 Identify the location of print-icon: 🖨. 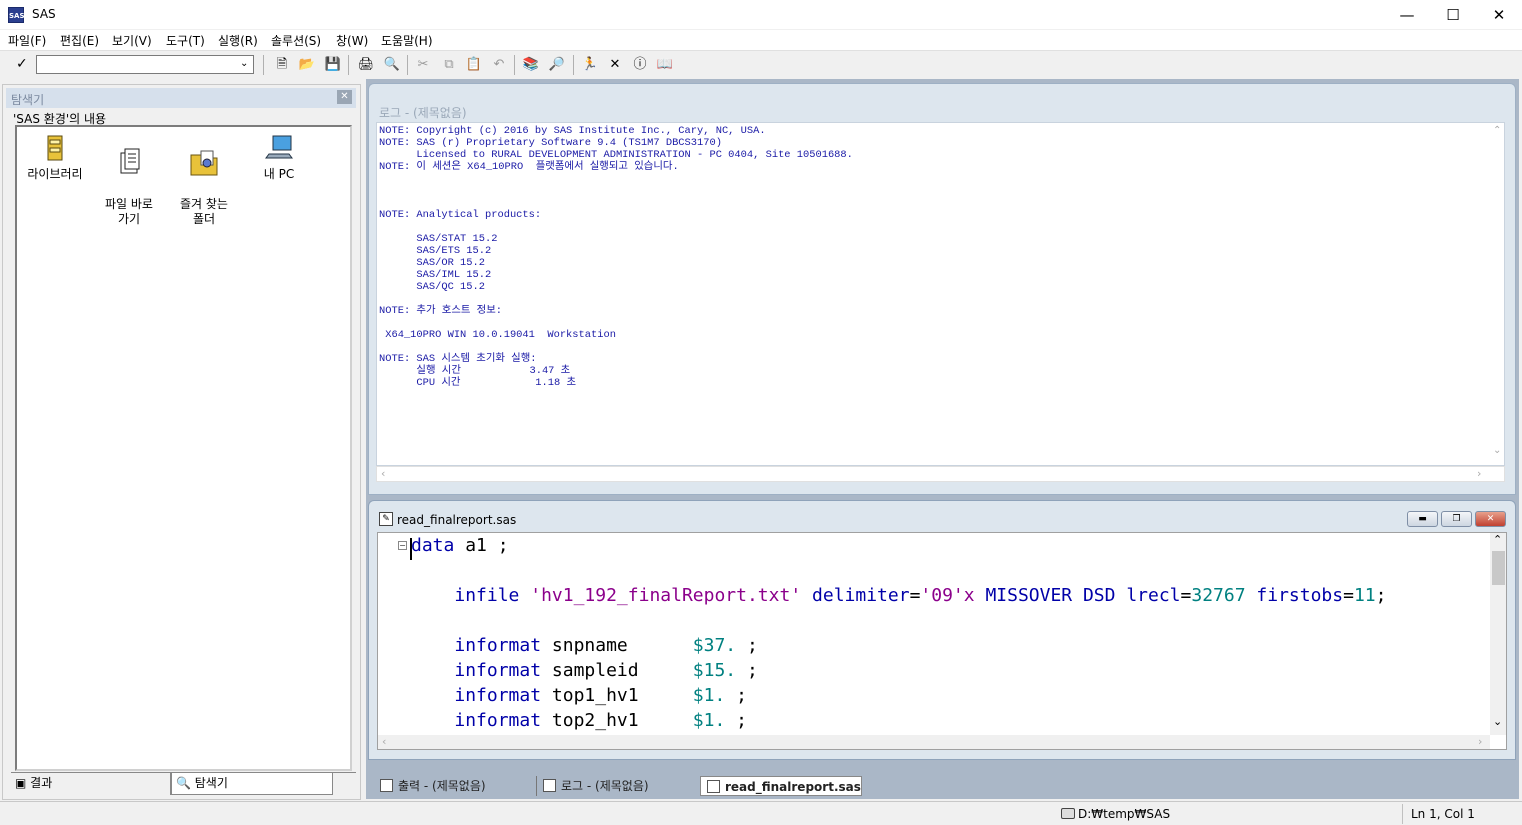
(366, 65).